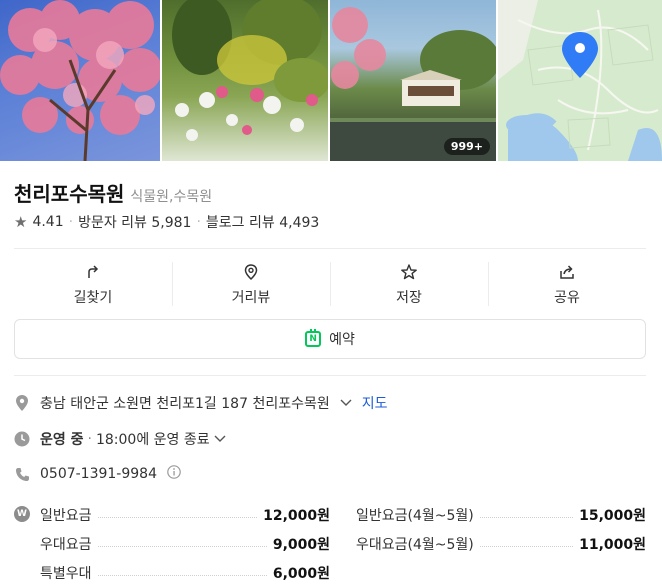 This screenshot has width=662, height=587. I want to click on place-stats: ★ 4.41 · 방문자 리뷰 5,981 · 블로그 리뷰 4,493, so click(166, 222).